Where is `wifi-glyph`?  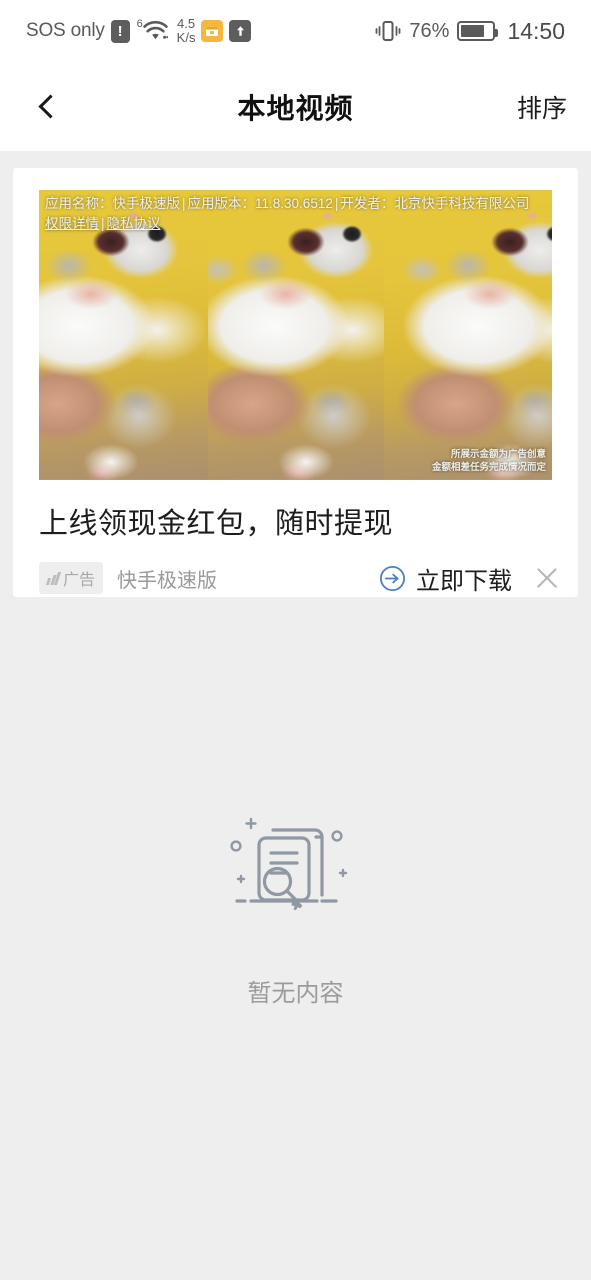 wifi-glyph is located at coordinates (155, 30).